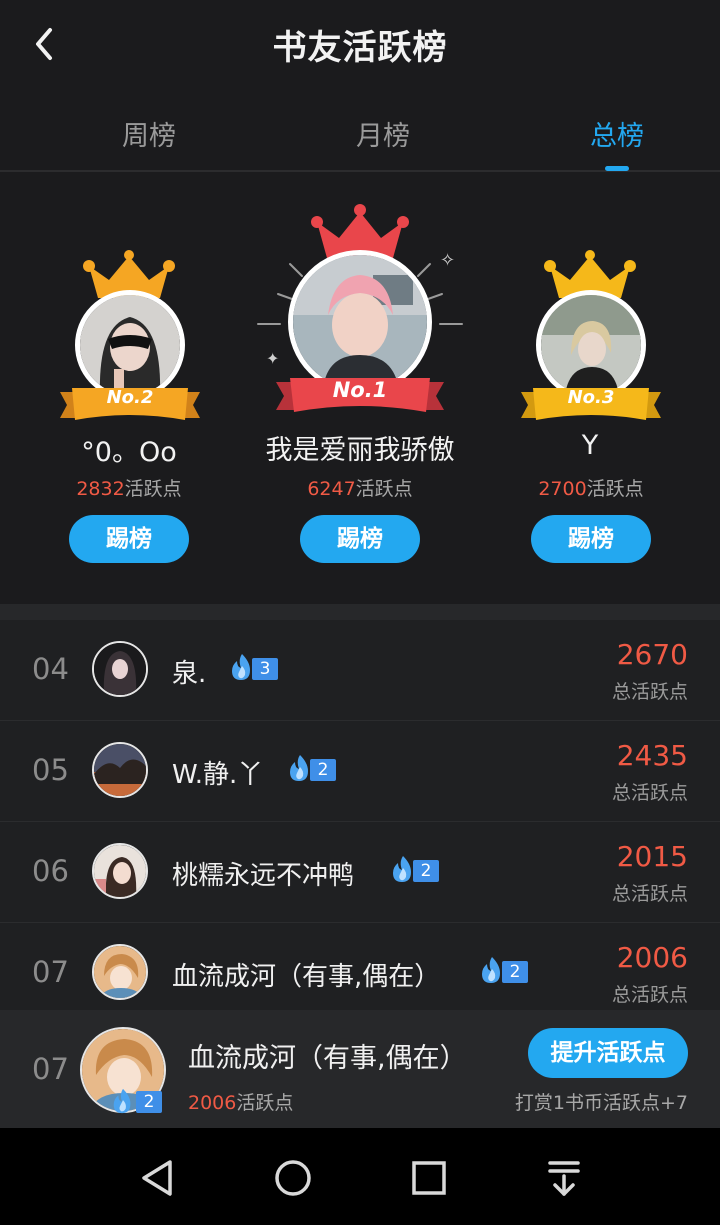 The height and width of the screenshot is (1225, 720). I want to click on my-name: 血流成河（有事,偶在）, so click(327, 1058).